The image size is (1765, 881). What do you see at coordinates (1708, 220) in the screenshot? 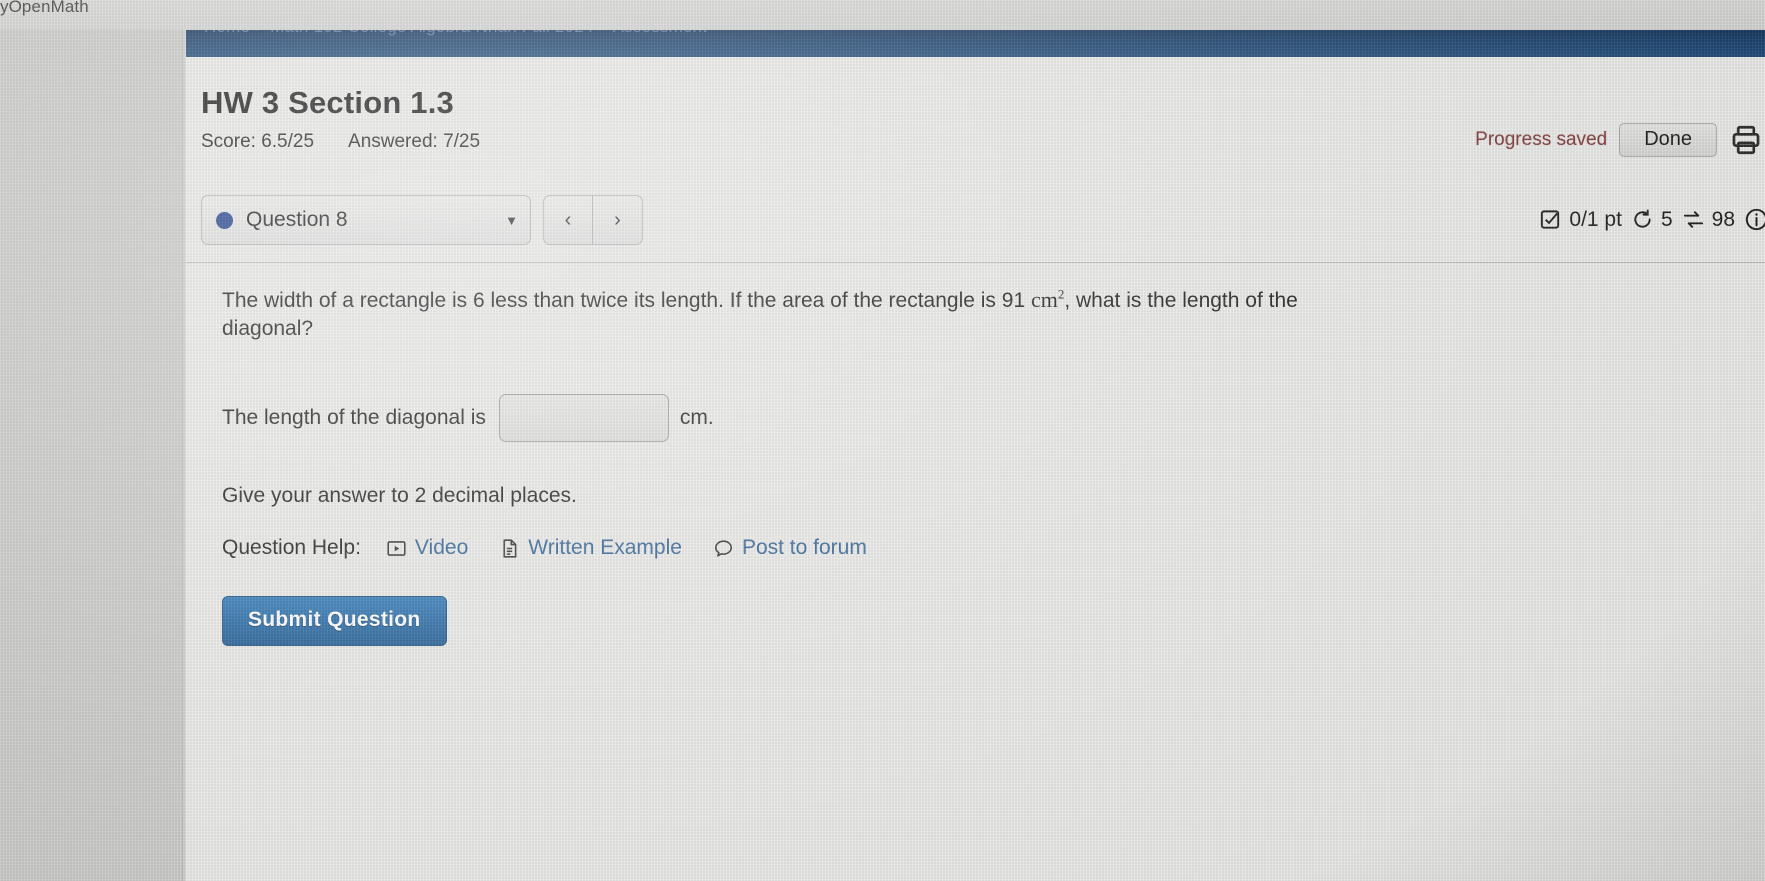
I see `versions-chip: 98` at bounding box center [1708, 220].